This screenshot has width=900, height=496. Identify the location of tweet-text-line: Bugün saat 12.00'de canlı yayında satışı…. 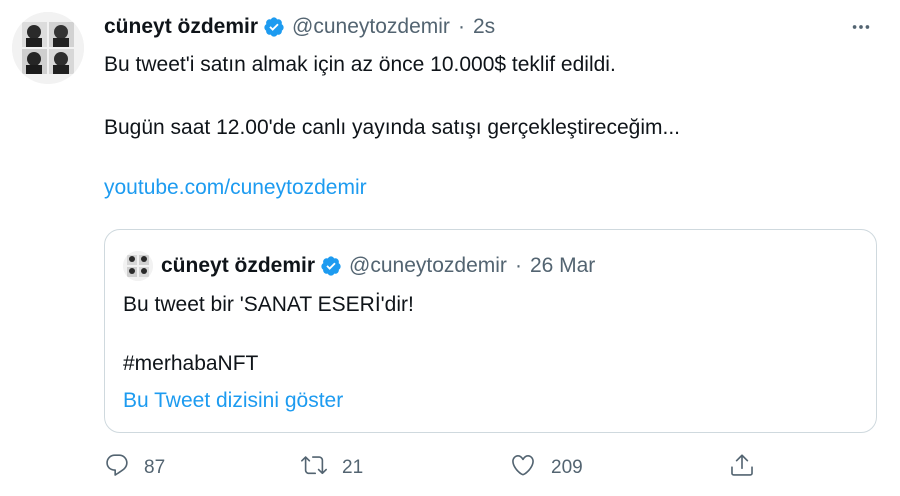
(392, 127).